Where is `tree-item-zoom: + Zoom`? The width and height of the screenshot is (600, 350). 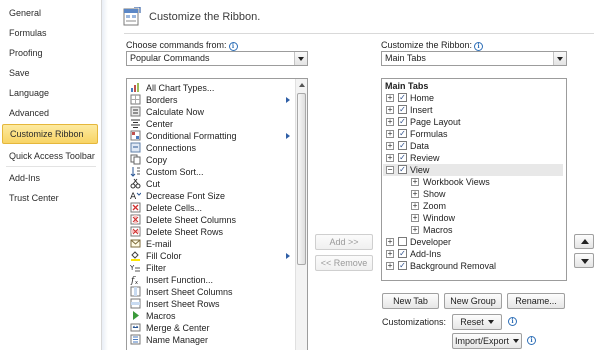
tree-item-zoom: + Zoom is located at coordinates (473, 206).